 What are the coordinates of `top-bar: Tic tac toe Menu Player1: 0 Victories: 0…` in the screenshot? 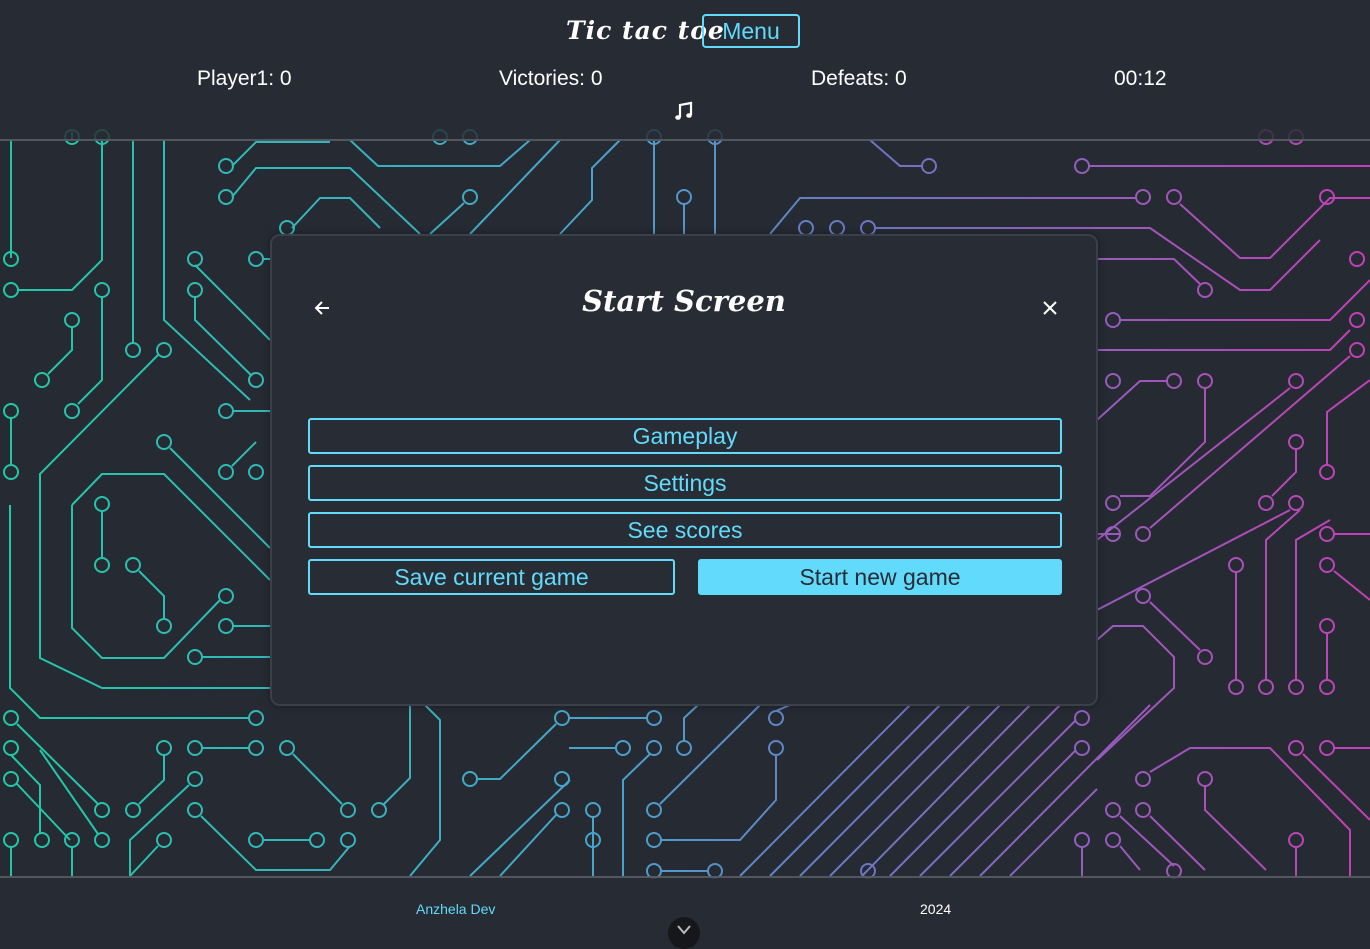 It's located at (685, 70).